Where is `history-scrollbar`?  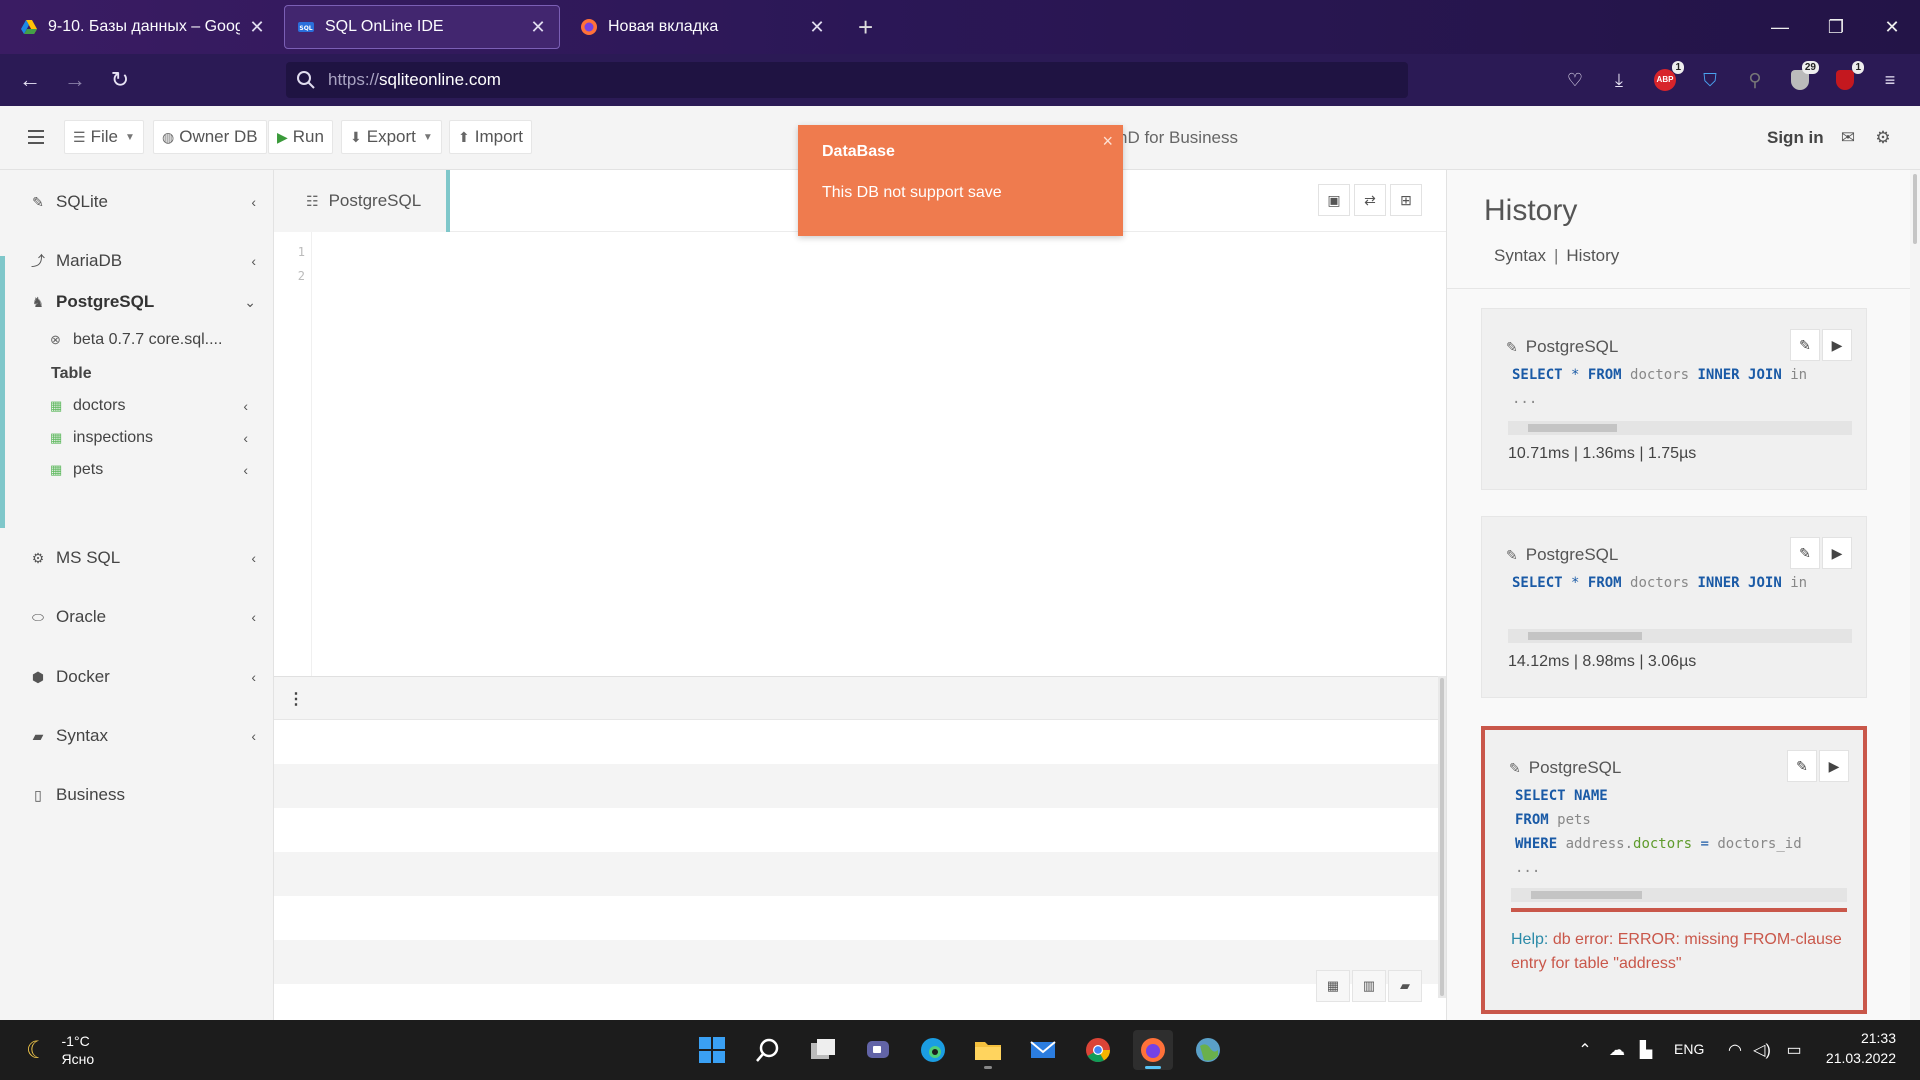 history-scrollbar is located at coordinates (1915, 595).